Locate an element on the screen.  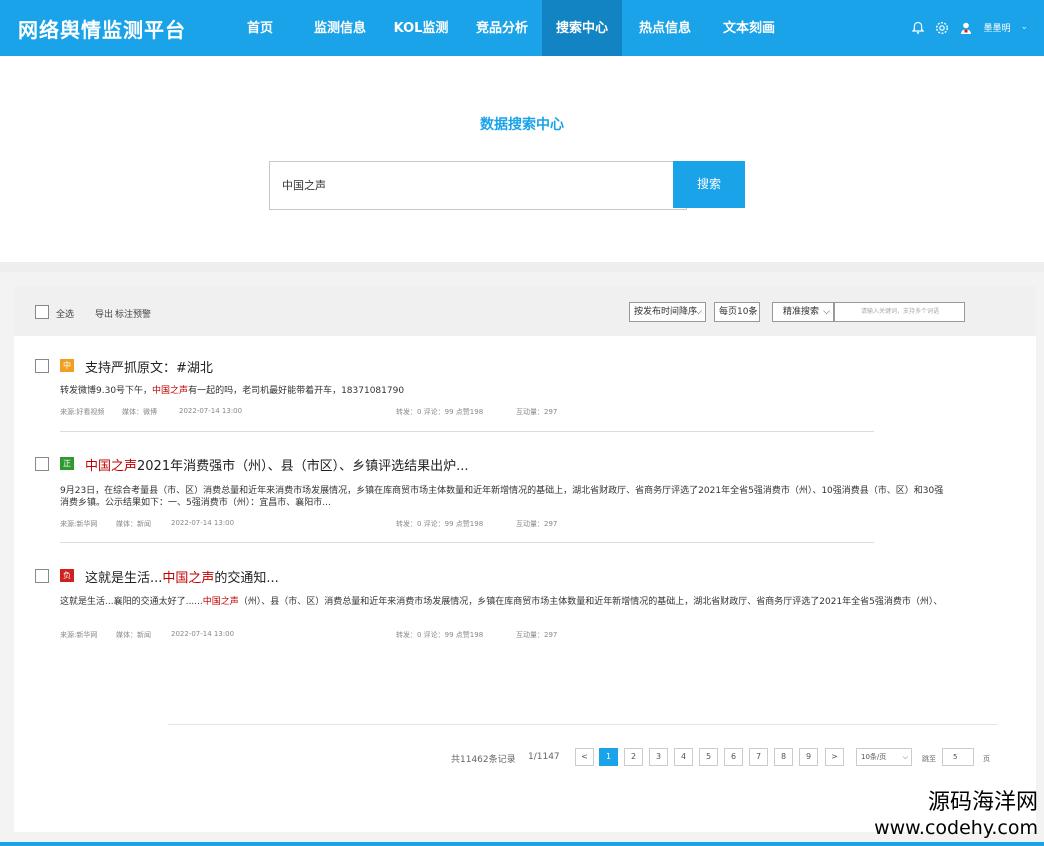
total-records: 共11462条记录 is located at coordinates (483, 760).